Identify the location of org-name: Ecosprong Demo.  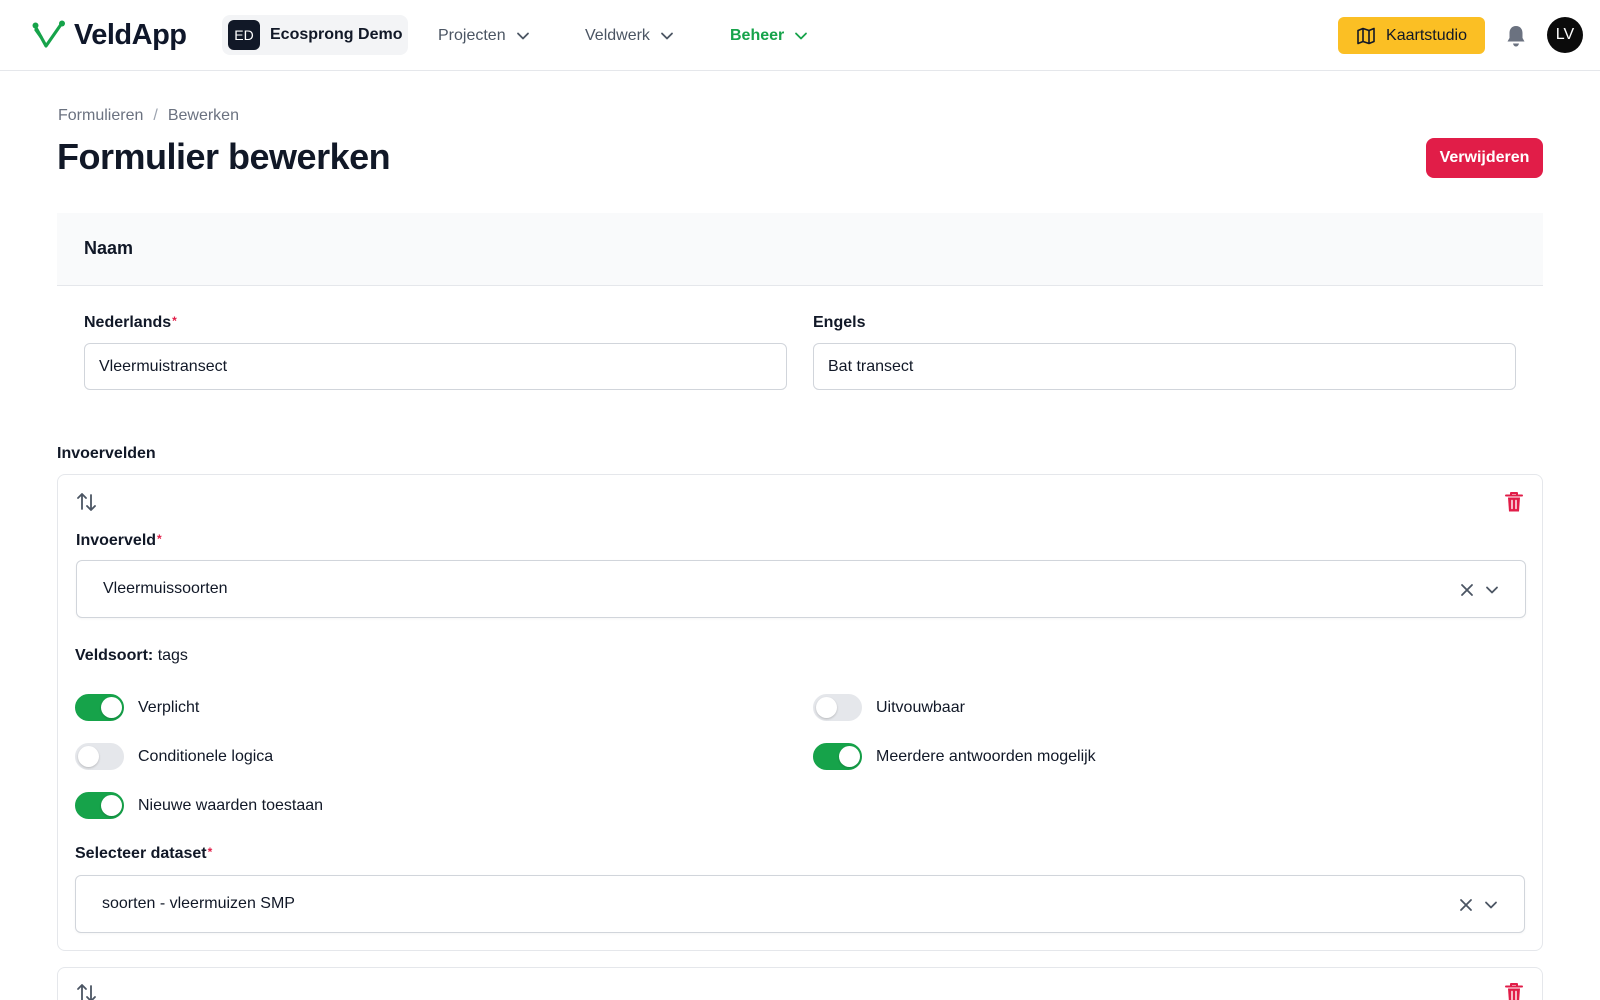
(336, 34).